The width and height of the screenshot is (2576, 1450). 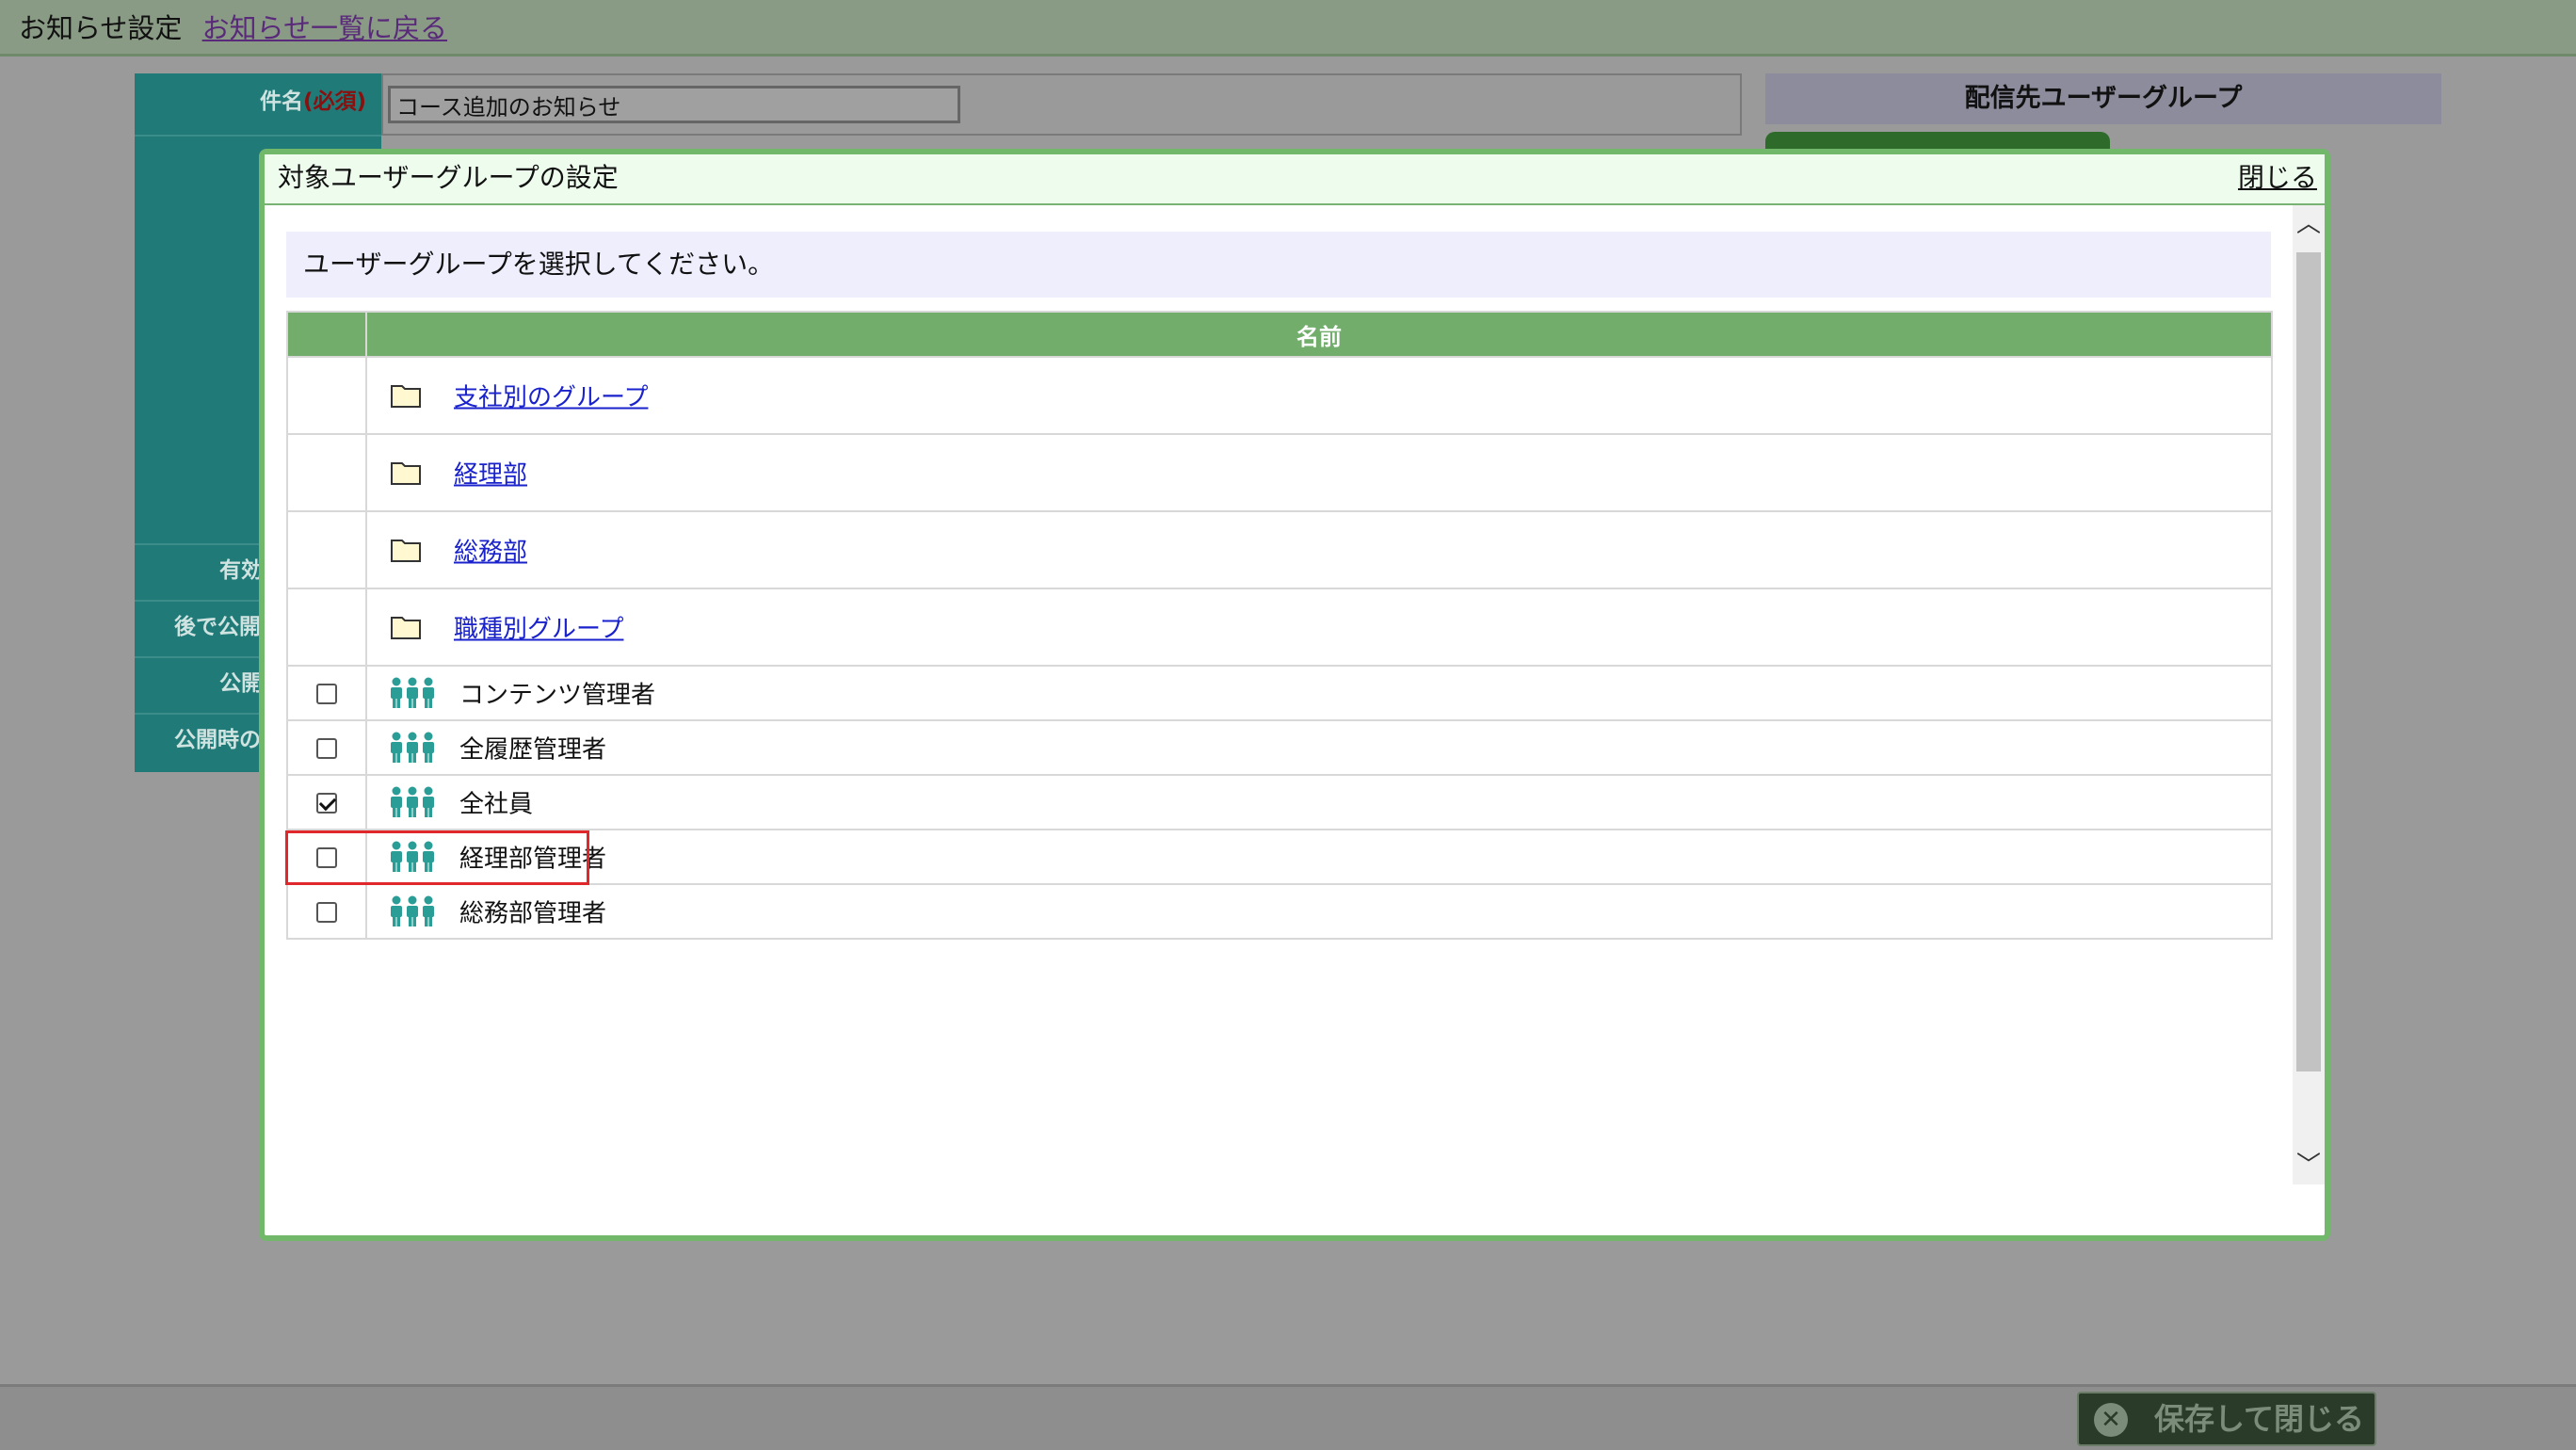 What do you see at coordinates (674, 104) in the screenshot?
I see `subject-input` at bounding box center [674, 104].